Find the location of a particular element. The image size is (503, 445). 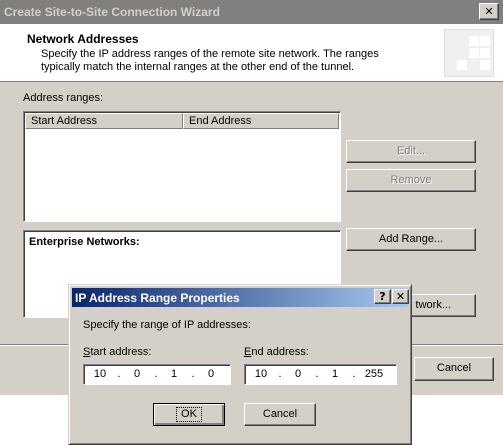

start-octet-4: 0 is located at coordinates (211, 374).